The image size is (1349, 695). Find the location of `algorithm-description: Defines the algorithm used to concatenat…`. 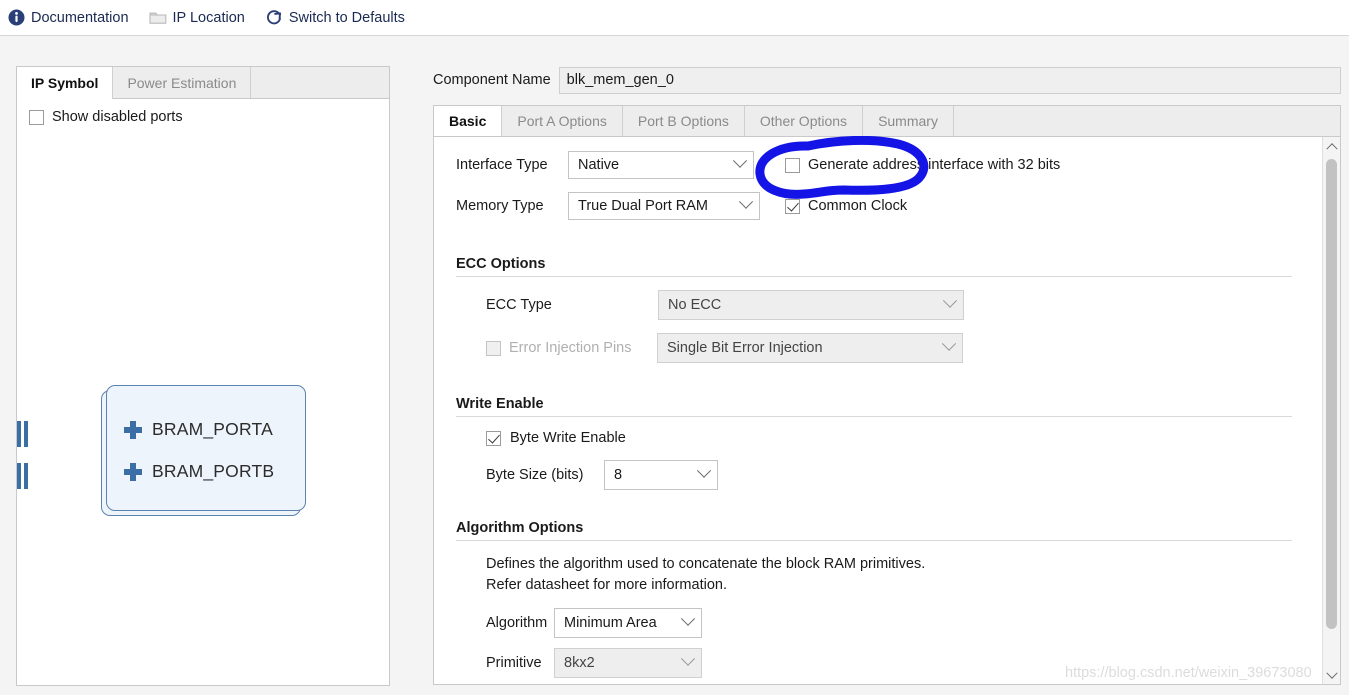

algorithm-description: Defines the algorithm used to concatenat… is located at coordinates (889, 575).